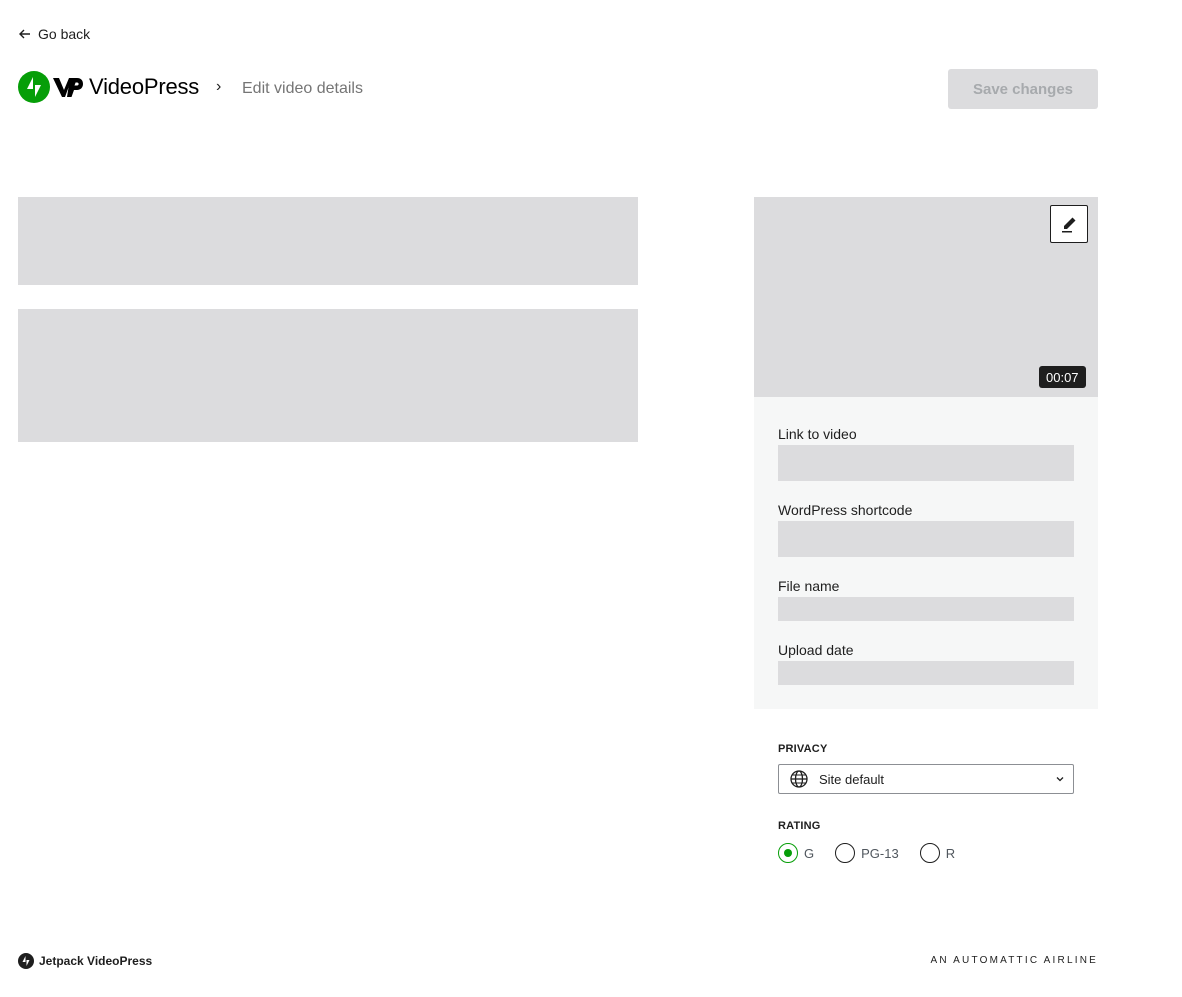 Image resolution: width=1182 pixels, height=997 pixels. I want to click on pencil-icon, so click(1069, 225).